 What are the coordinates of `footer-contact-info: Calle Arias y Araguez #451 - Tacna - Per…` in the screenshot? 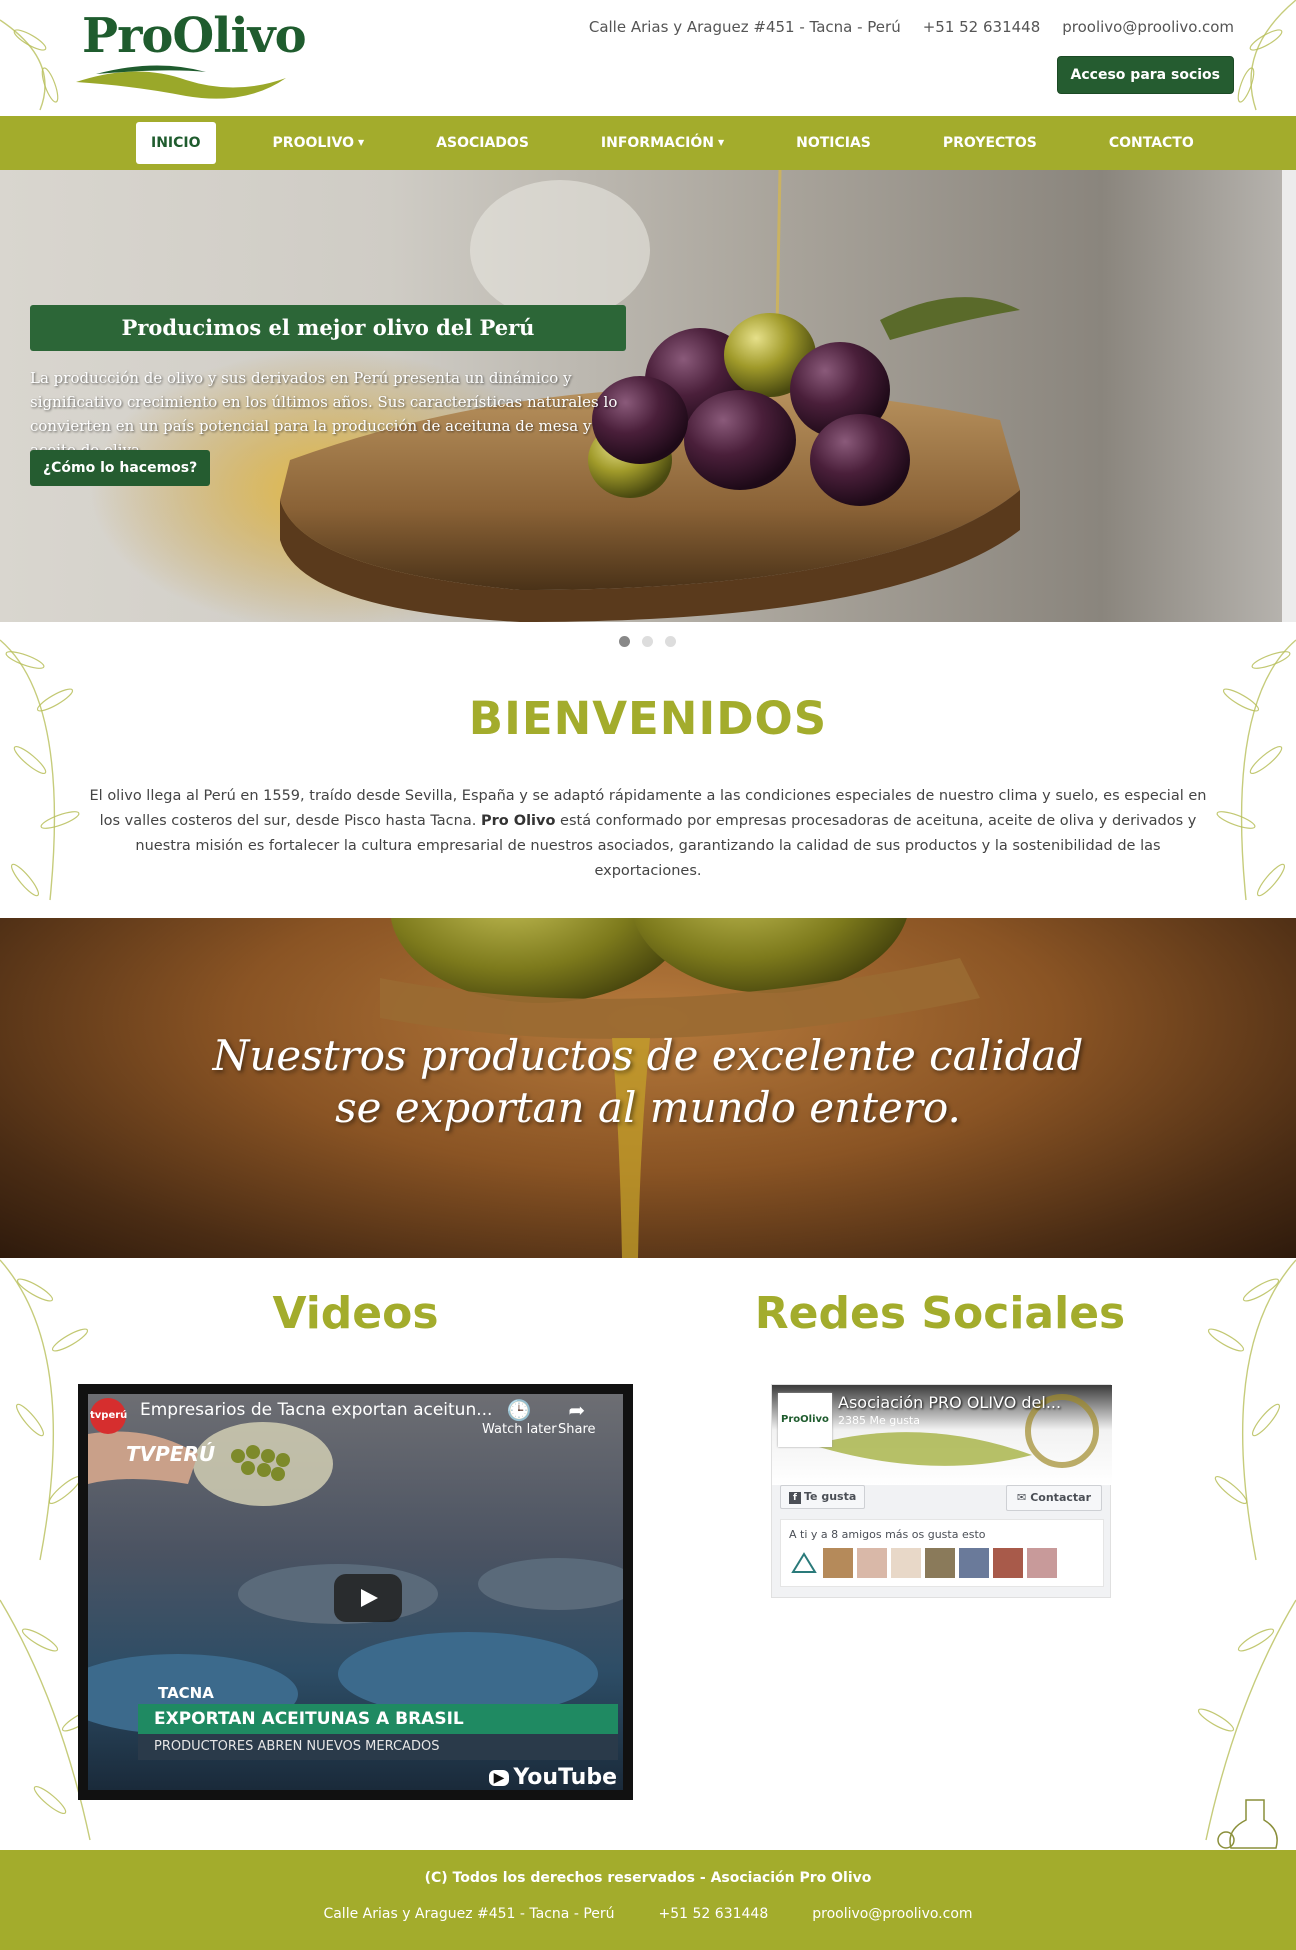 It's located at (648, 1914).